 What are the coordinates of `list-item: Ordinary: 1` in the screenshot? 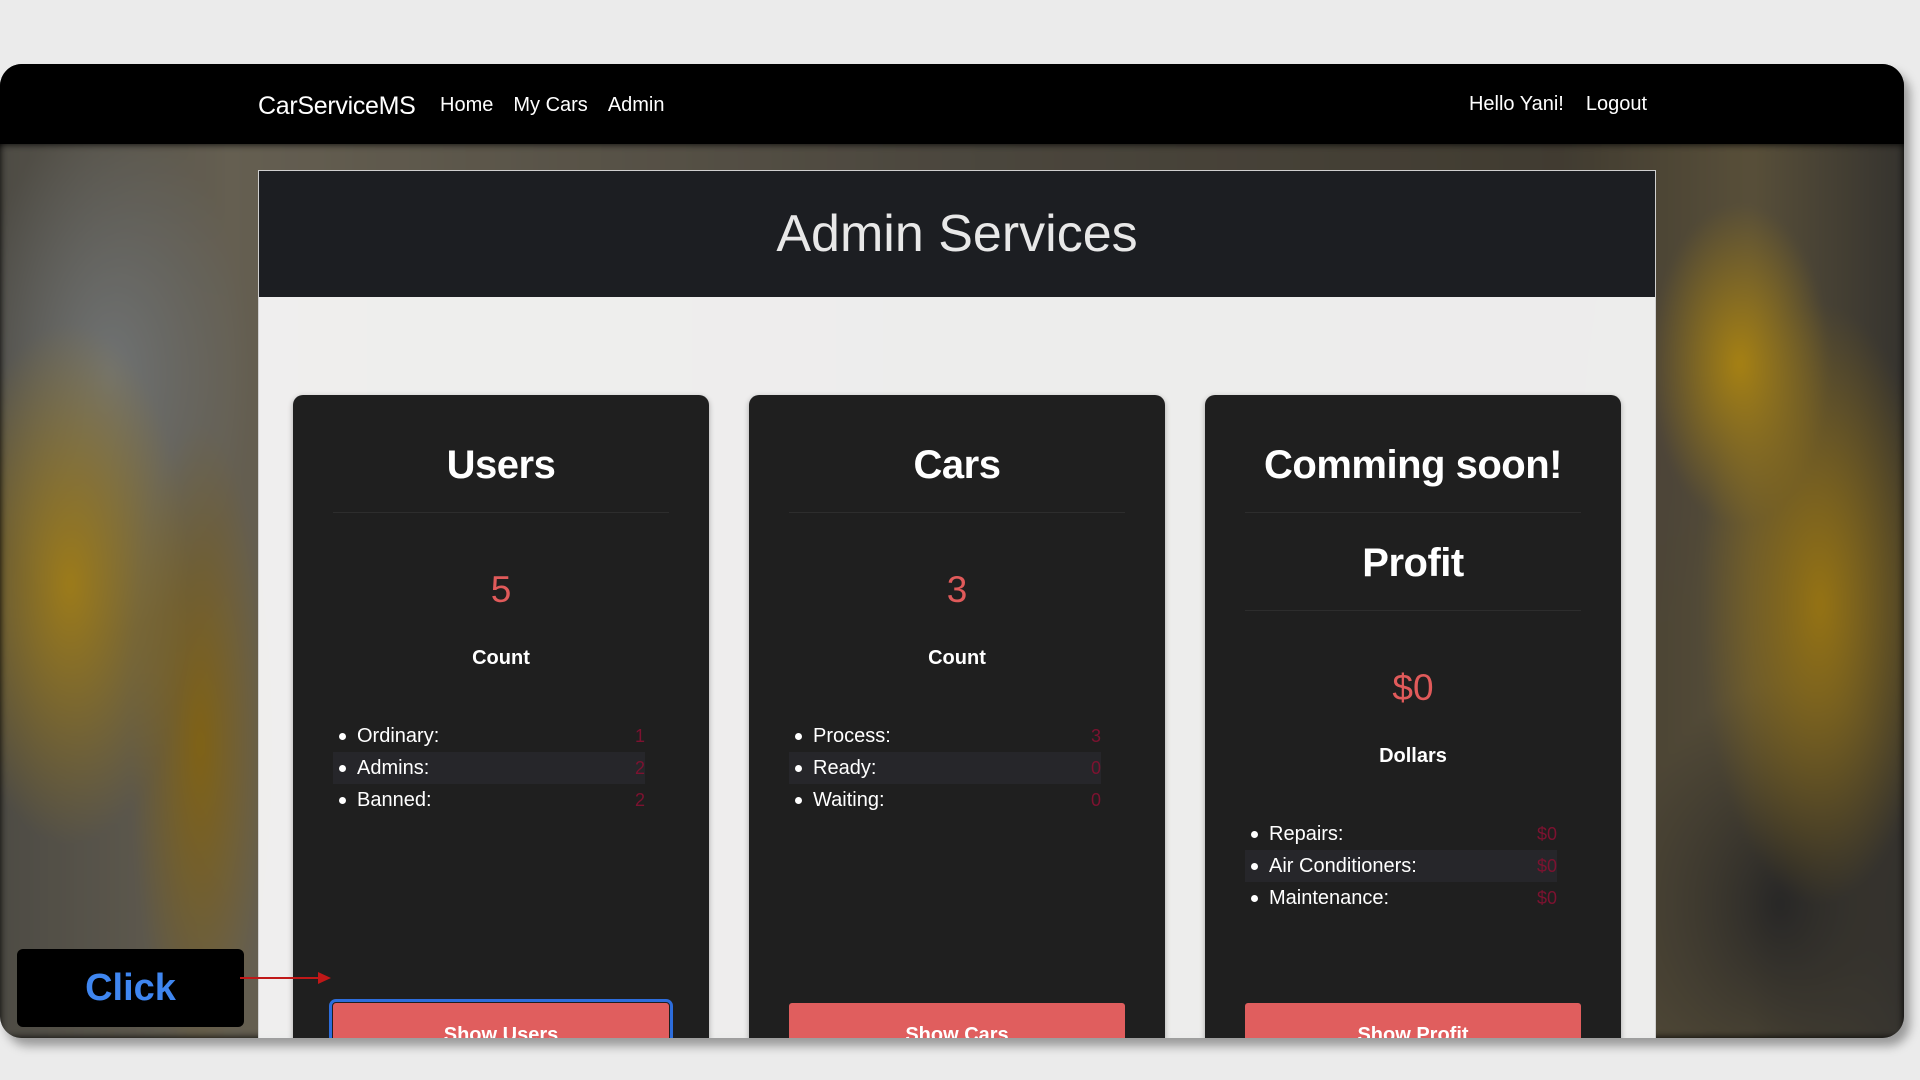 It's located at (489, 736).